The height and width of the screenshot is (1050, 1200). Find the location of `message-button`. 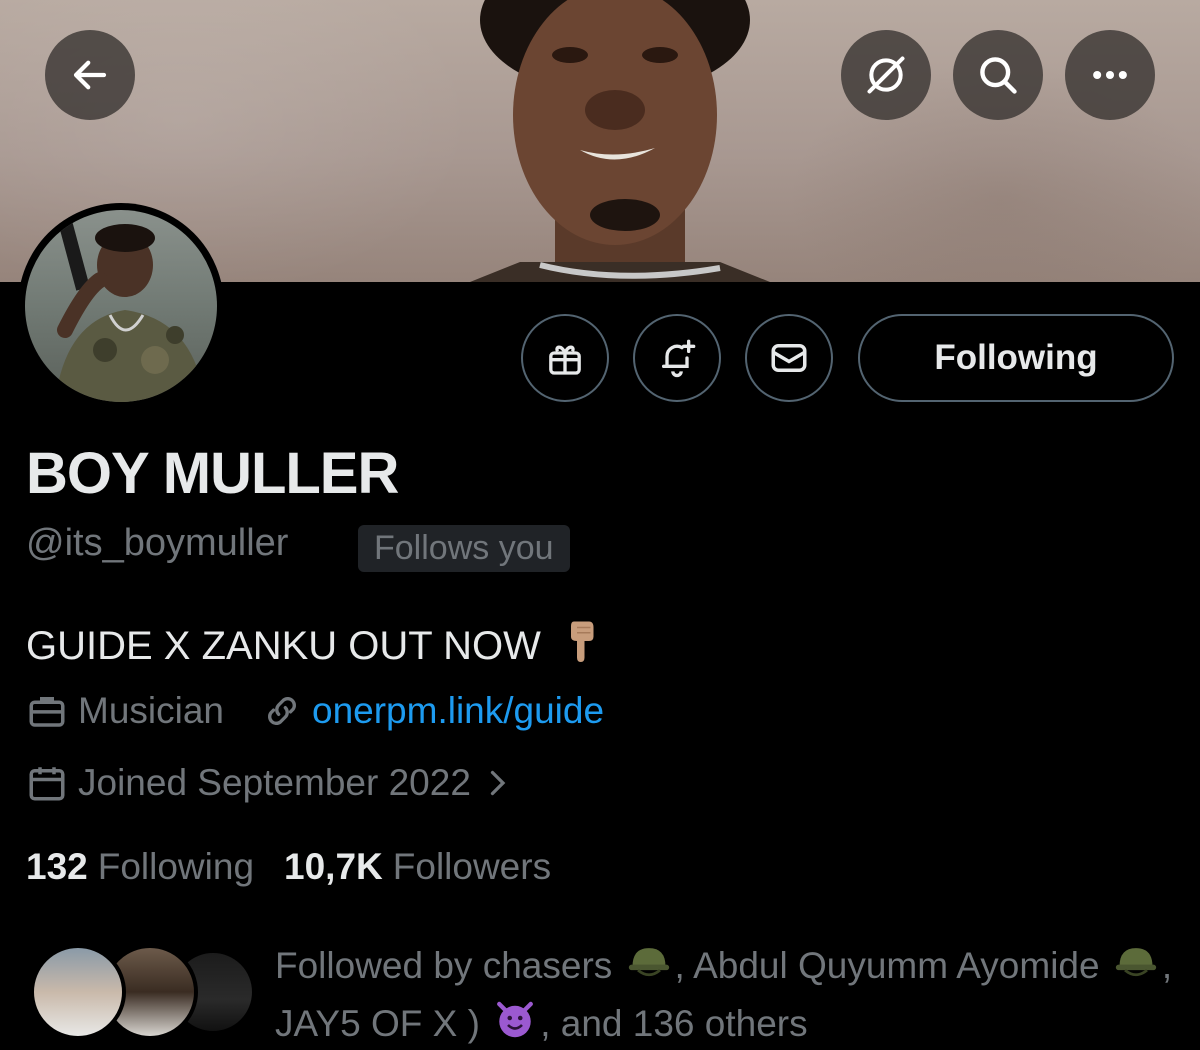

message-button is located at coordinates (789, 358).